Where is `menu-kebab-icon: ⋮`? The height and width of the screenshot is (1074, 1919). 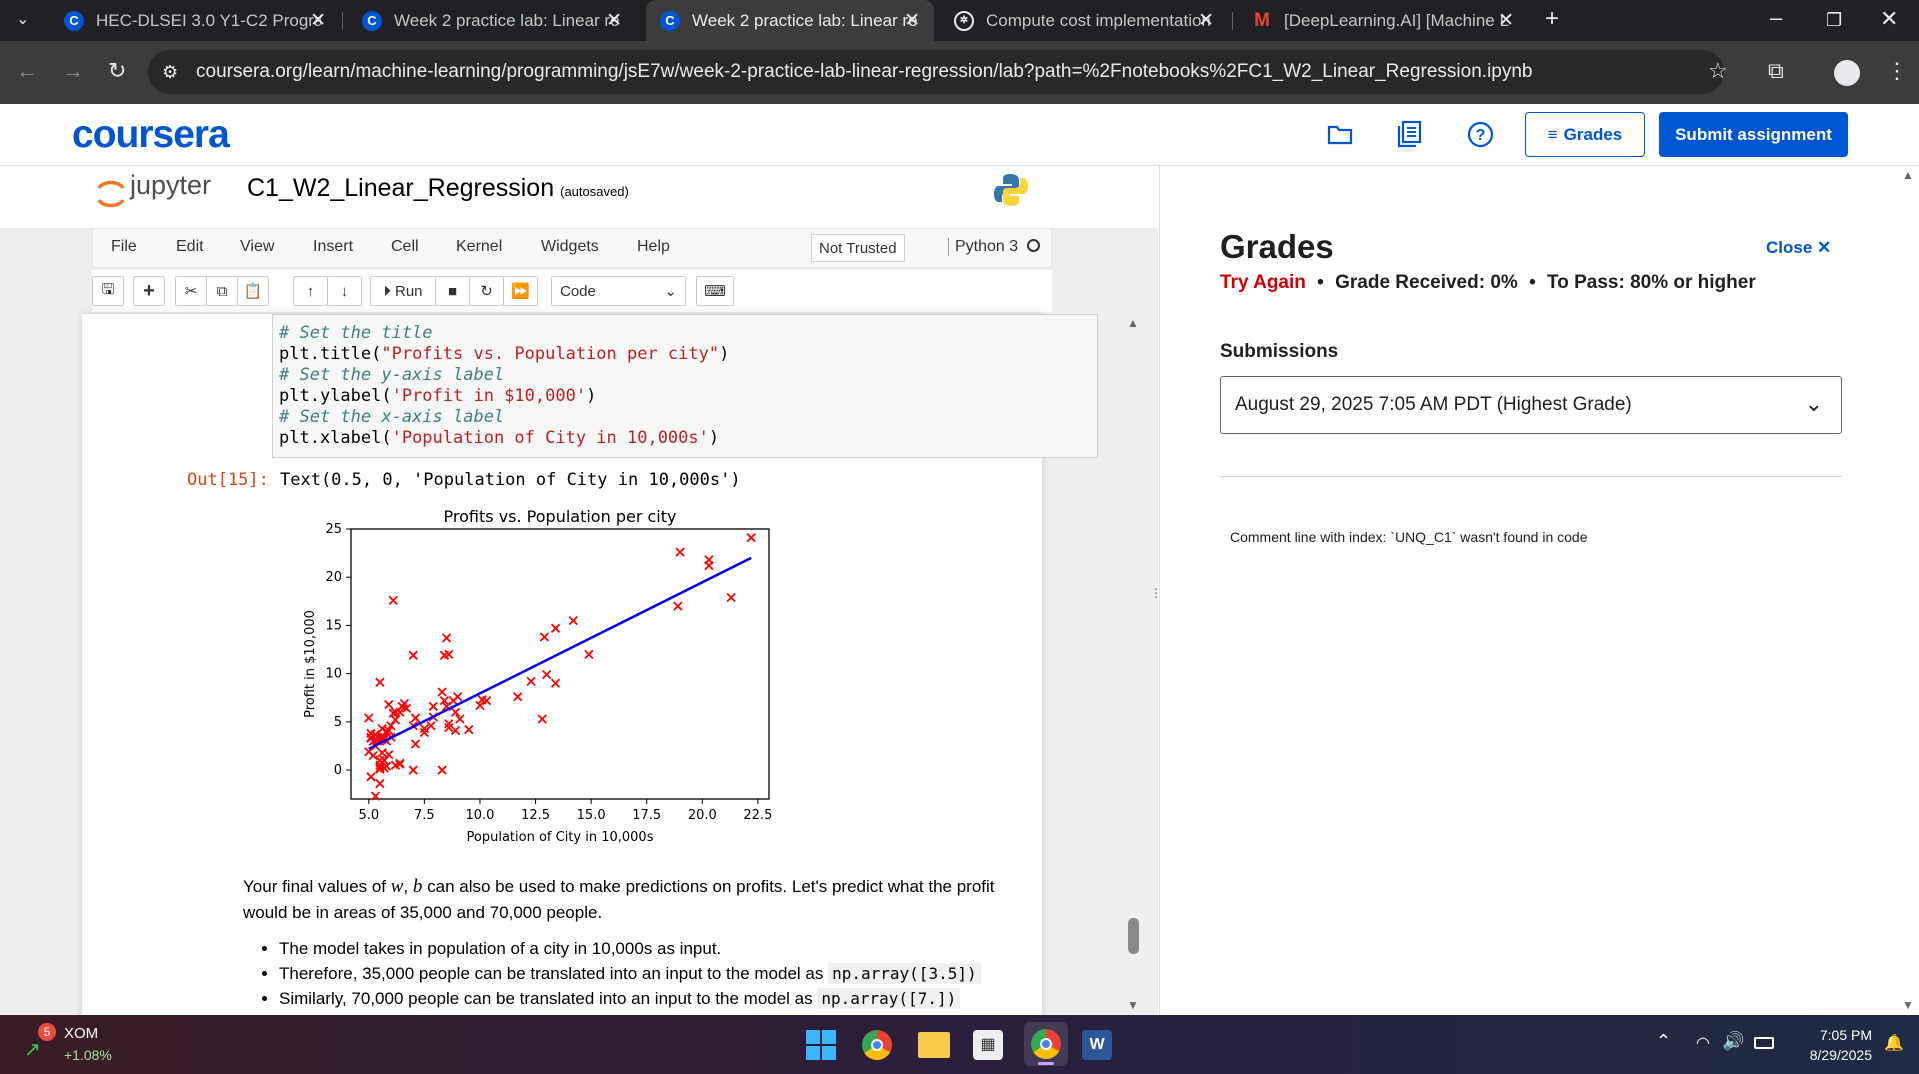
menu-kebab-icon: ⋮ is located at coordinates (1897, 71).